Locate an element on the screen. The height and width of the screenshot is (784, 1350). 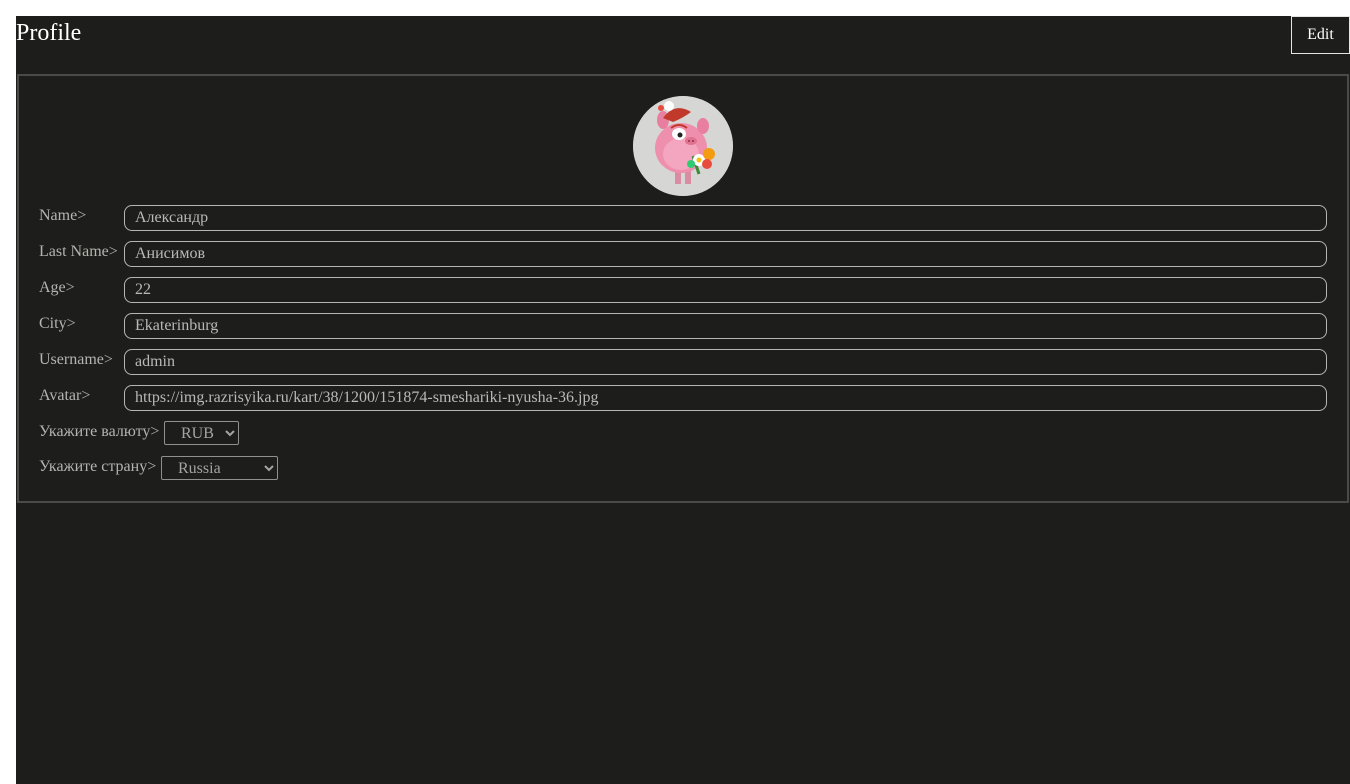
name-label: Name> is located at coordinates (63, 215).